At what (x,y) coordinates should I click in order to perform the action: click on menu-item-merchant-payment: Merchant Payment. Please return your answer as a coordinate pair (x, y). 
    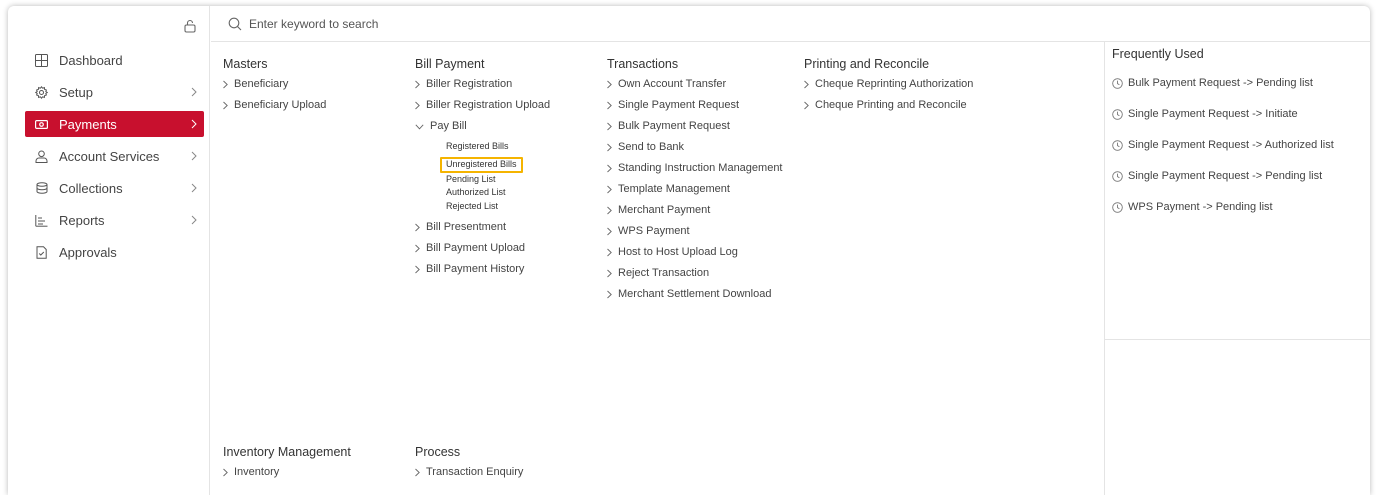
    Looking at the image, I should click on (695, 210).